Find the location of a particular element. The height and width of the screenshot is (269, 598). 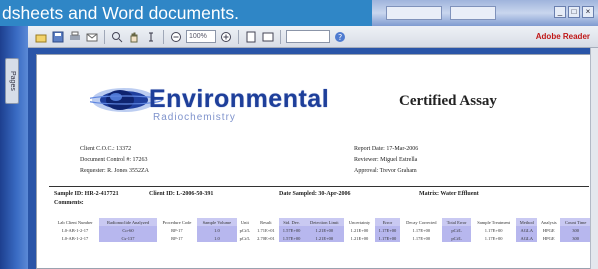

window-controls: _ □ × is located at coordinates (574, 12).